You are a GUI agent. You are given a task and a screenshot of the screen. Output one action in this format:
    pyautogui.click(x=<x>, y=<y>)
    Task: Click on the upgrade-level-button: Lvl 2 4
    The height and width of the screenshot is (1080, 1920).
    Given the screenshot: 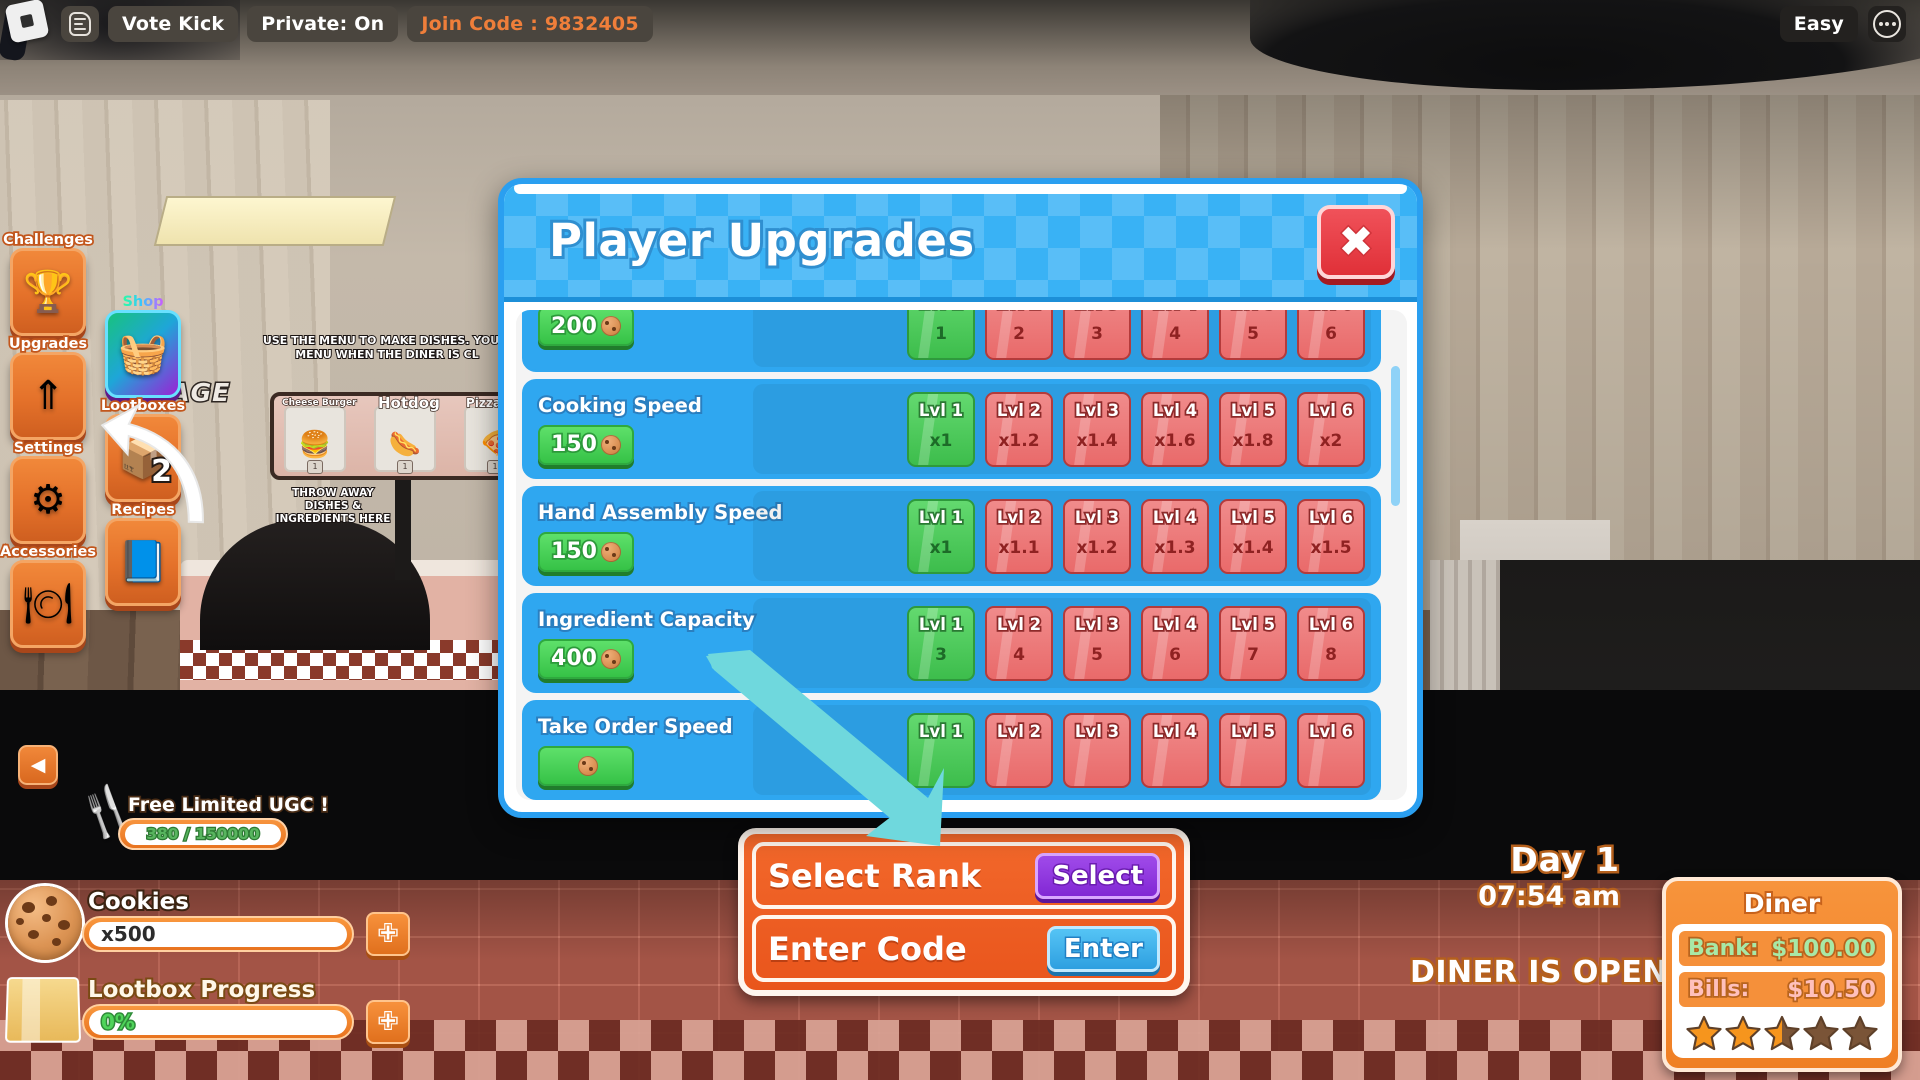 What is the action you would take?
    pyautogui.click(x=1019, y=643)
    